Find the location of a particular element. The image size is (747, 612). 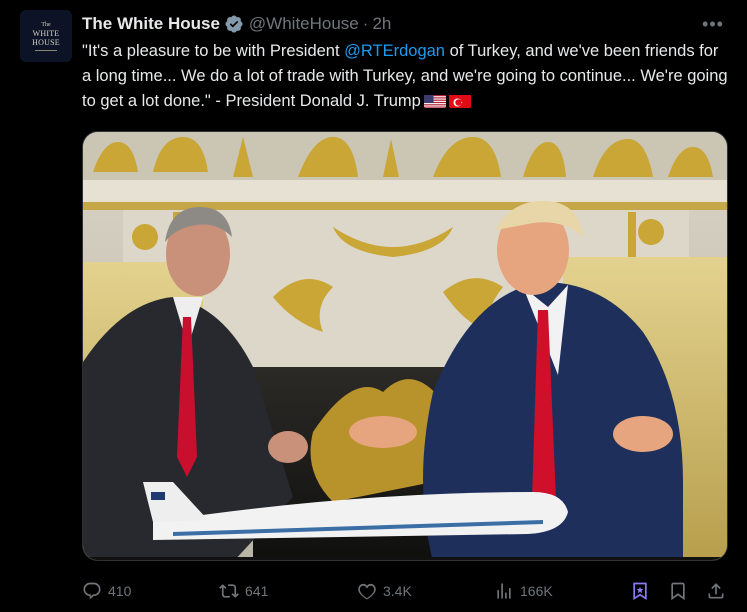

share-button is located at coordinates (719, 591).